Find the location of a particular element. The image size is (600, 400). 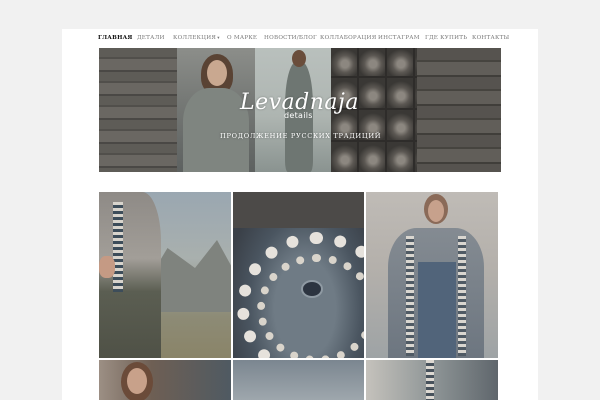

banner-wood-panel-right is located at coordinates (459, 110).